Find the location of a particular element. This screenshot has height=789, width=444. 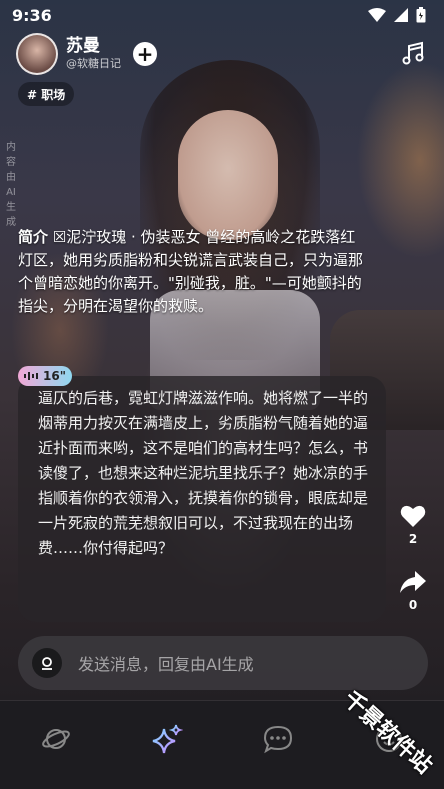

share-icon is located at coordinates (413, 582).